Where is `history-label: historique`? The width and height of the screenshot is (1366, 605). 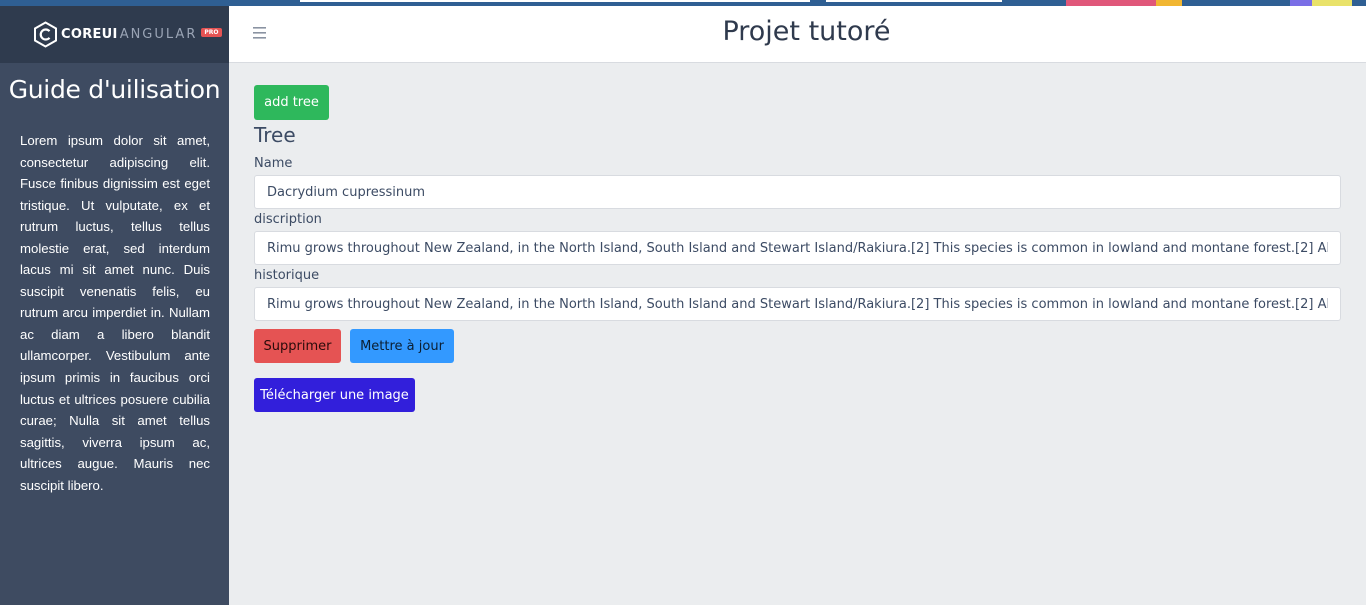
history-label: historique is located at coordinates (287, 275).